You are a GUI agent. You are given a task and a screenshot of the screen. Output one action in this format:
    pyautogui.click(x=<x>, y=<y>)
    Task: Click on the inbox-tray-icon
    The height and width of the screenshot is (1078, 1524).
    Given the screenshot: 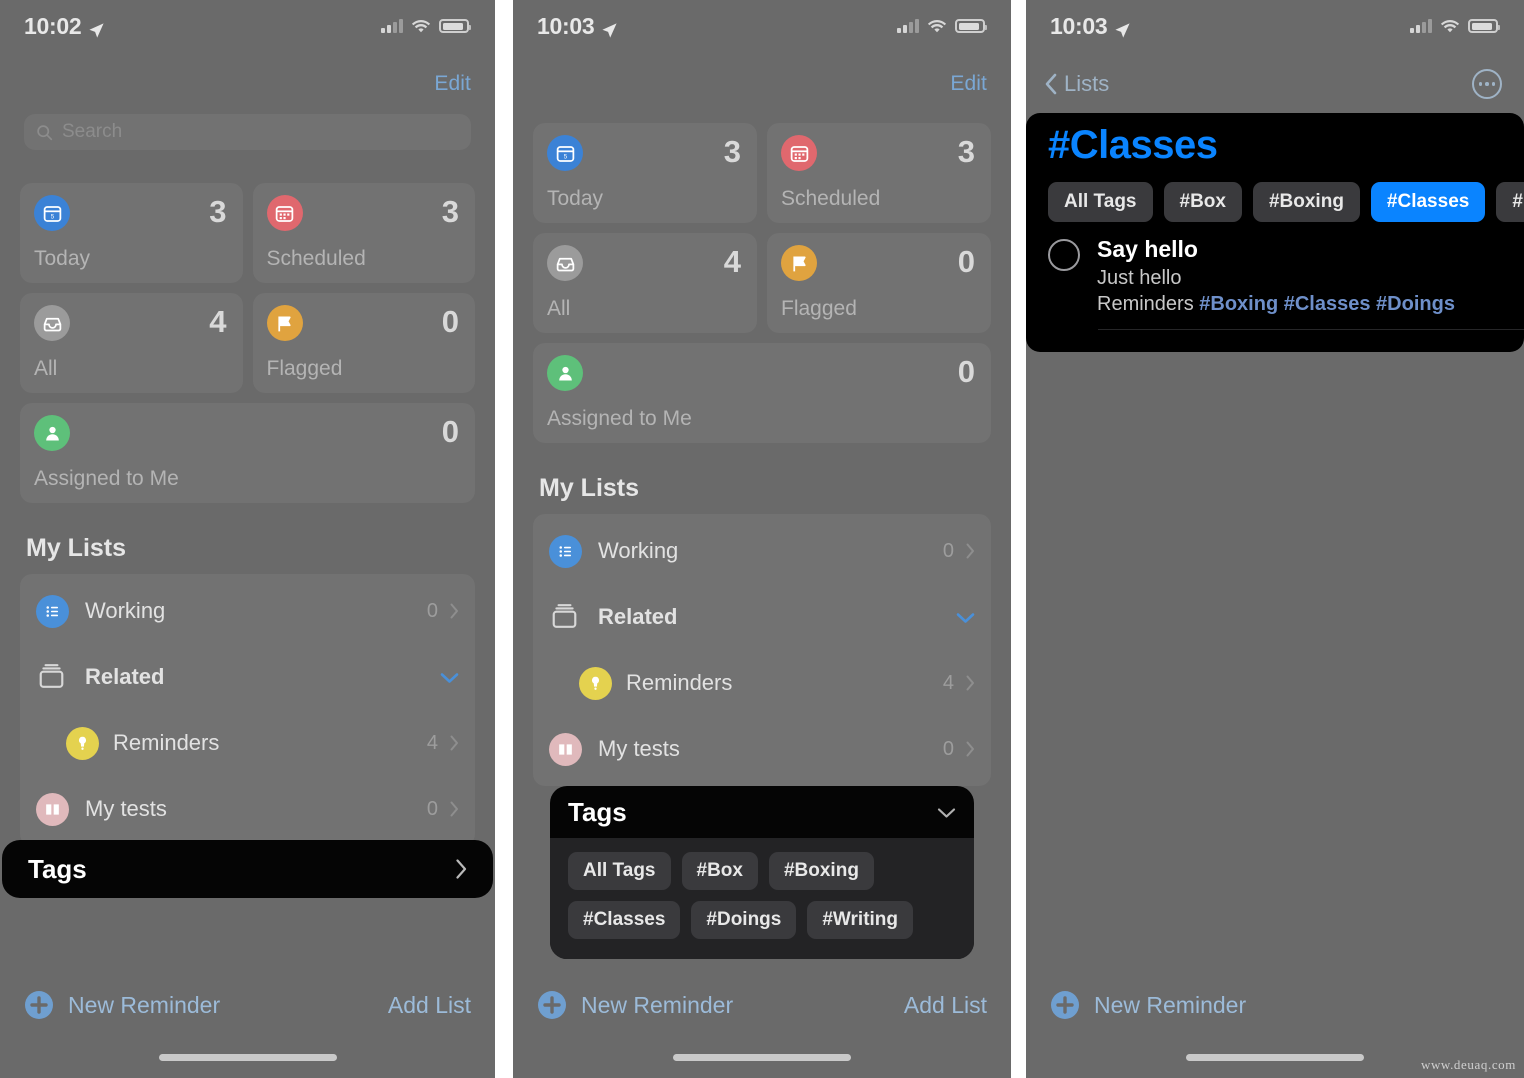 What is the action you would take?
    pyautogui.click(x=52, y=323)
    